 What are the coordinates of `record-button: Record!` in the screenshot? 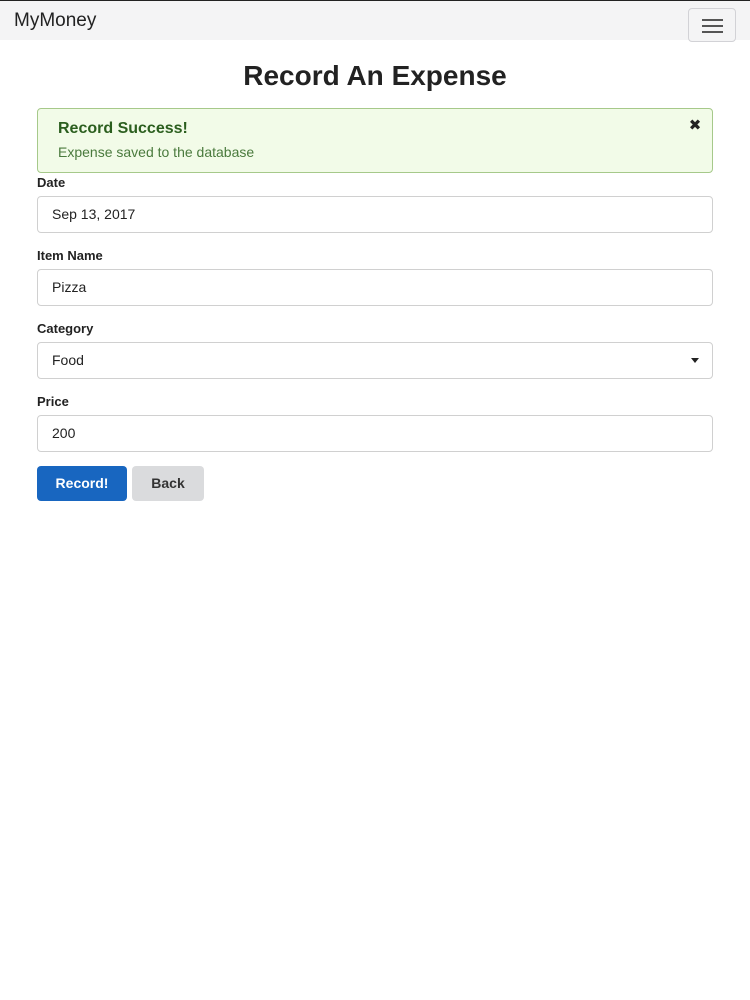 It's located at (82, 483).